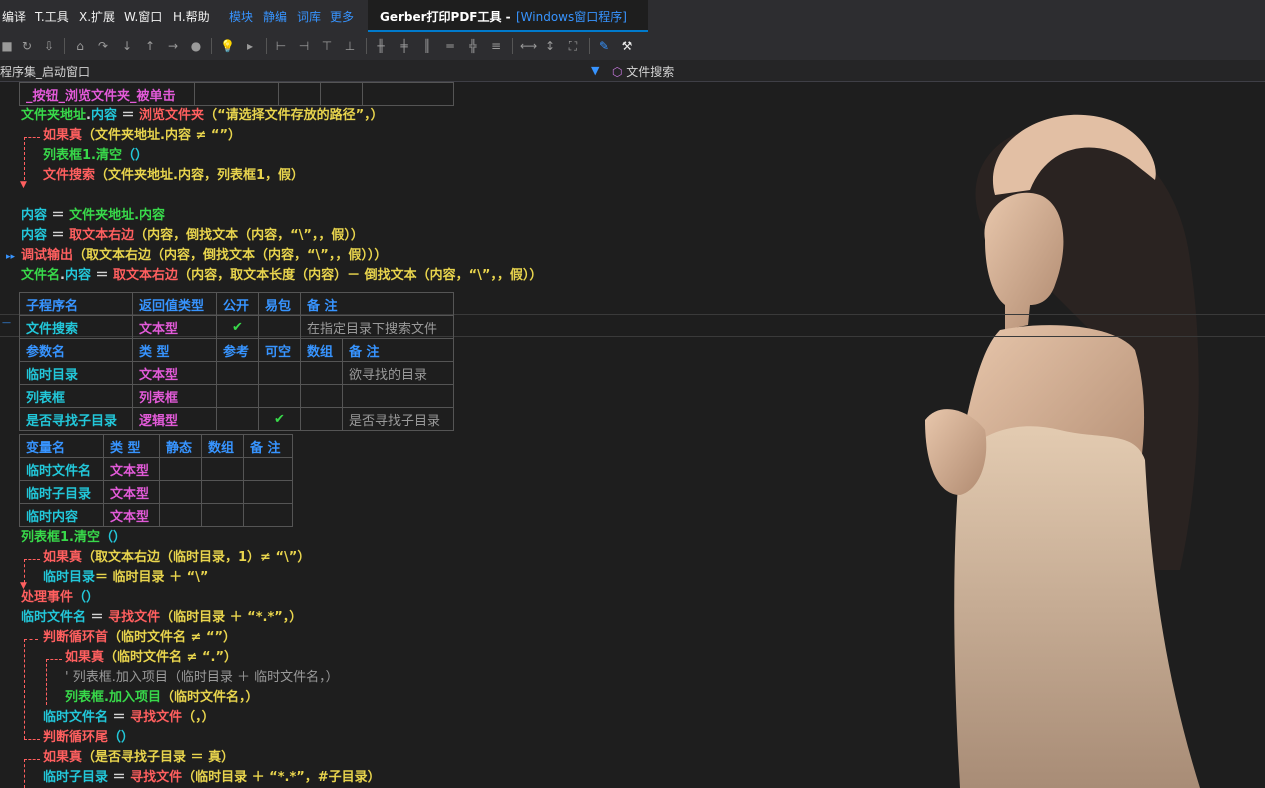 This screenshot has height=788, width=1265. What do you see at coordinates (279, 419) in the screenshot?
I see `param-nullable: ✔` at bounding box center [279, 419].